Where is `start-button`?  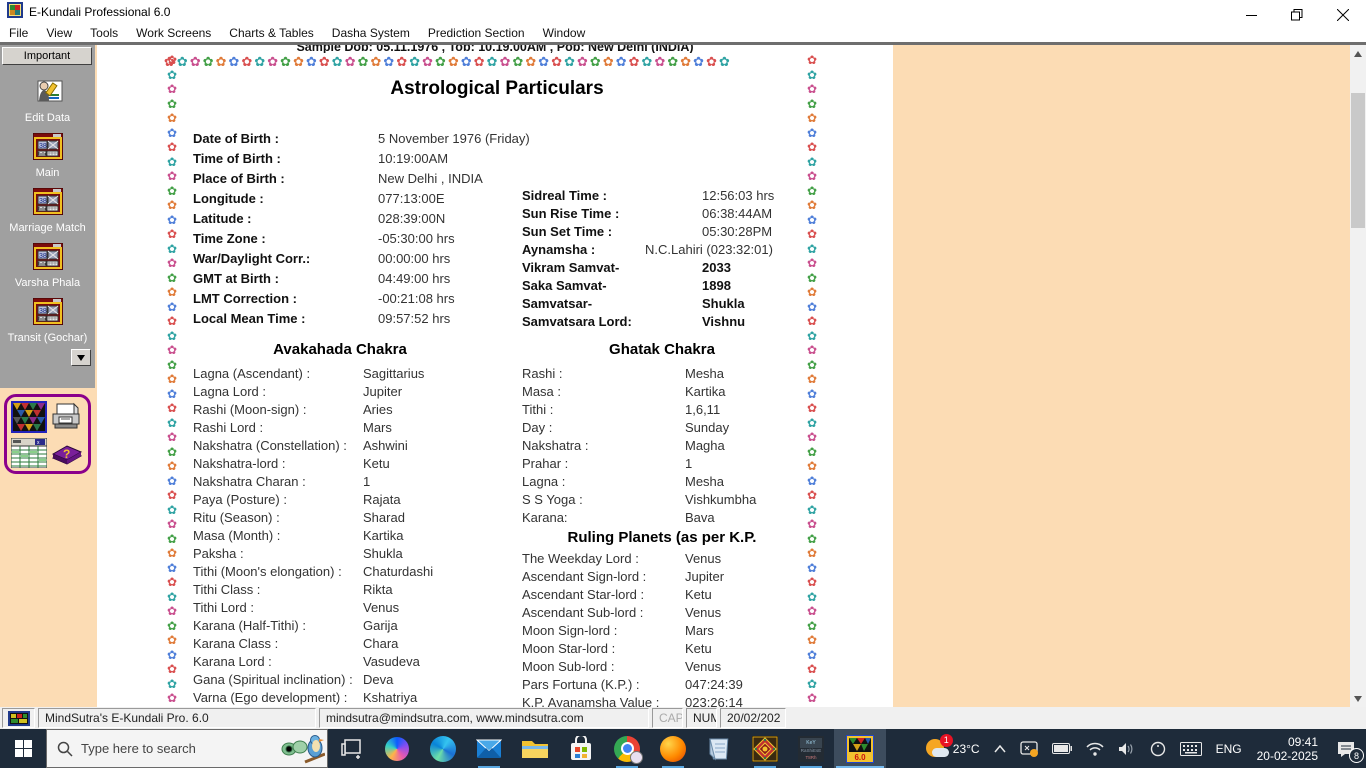
start-button is located at coordinates (23, 748).